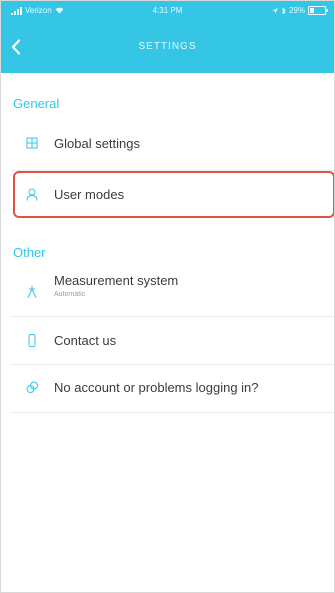  What do you see at coordinates (70, 294) in the screenshot?
I see `settings-item-sublabel: Automatic` at bounding box center [70, 294].